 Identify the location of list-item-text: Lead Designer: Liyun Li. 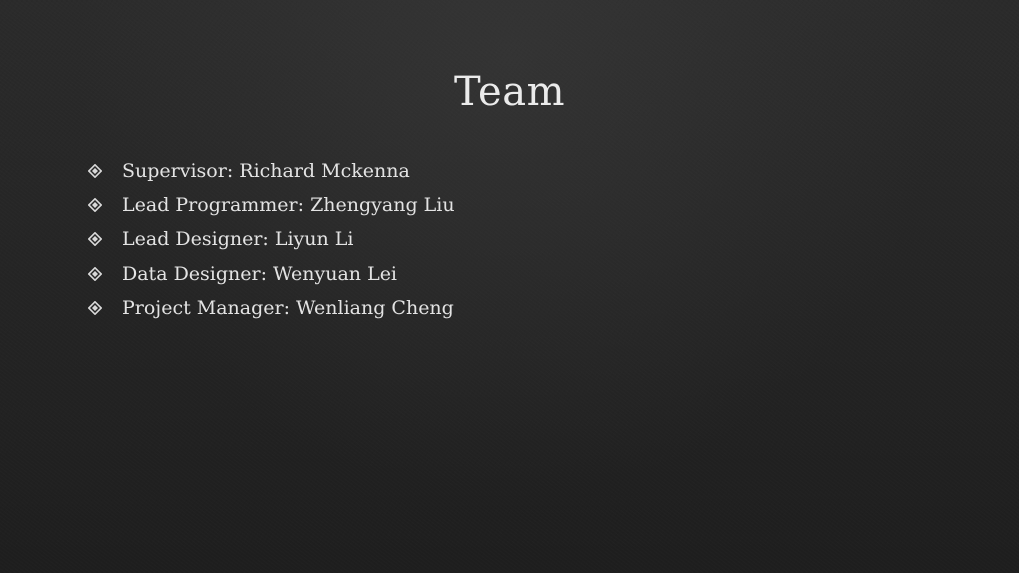
(238, 239).